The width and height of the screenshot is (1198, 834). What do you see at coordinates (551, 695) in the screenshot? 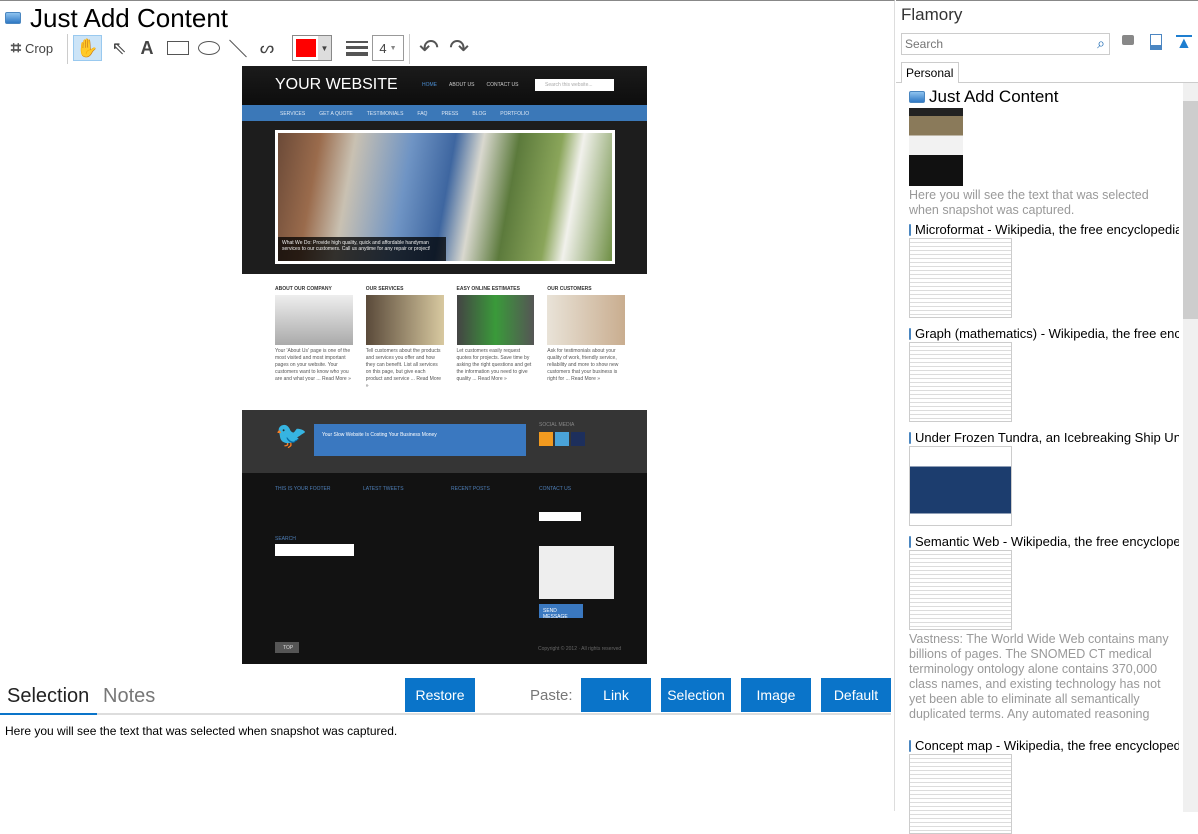
I see `paste-label: Paste:` at bounding box center [551, 695].